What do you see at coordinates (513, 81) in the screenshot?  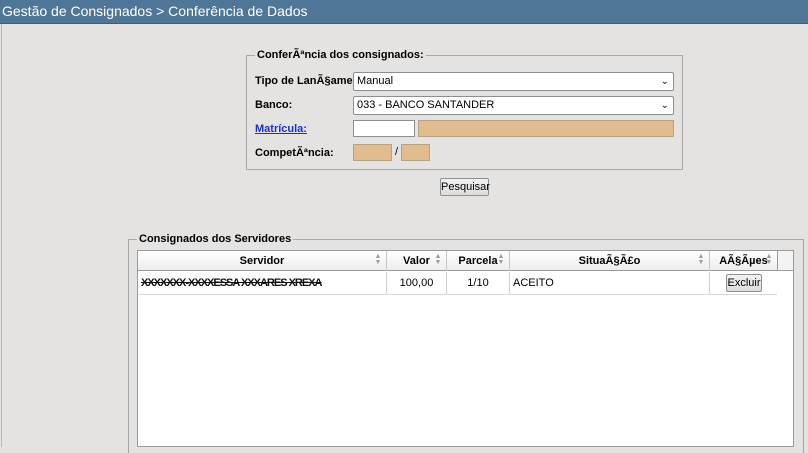 I see `tipo-lancamento-select: Manual ⌄` at bounding box center [513, 81].